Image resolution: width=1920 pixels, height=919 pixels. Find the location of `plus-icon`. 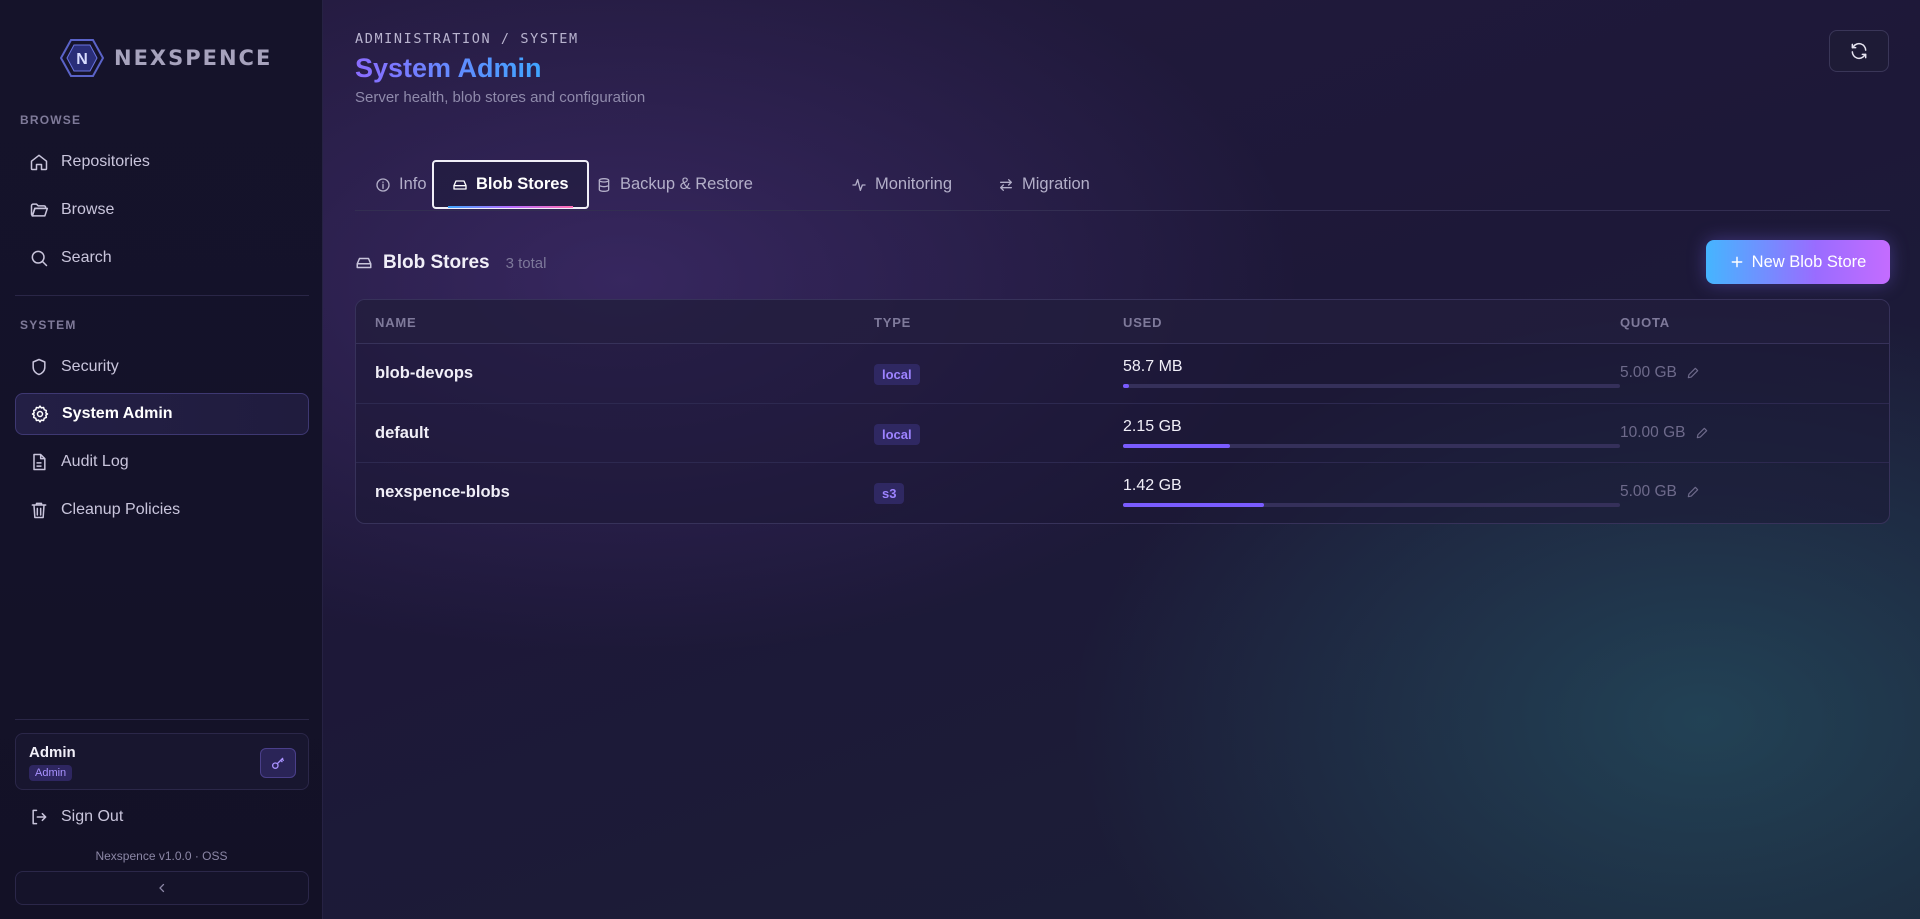

plus-icon is located at coordinates (1737, 262).